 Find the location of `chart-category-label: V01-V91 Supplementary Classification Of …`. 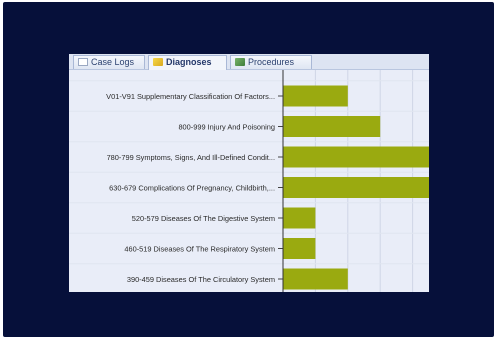

chart-category-label: V01-V91 Supplementary Classification Of … is located at coordinates (190, 96).